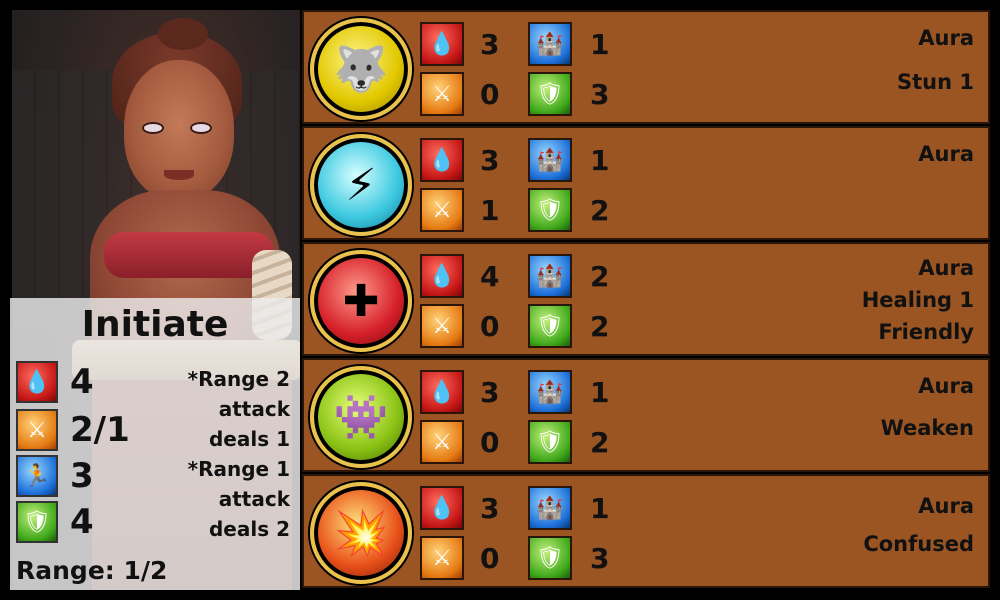  I want to click on stat-health-value: 4, so click(82, 382).